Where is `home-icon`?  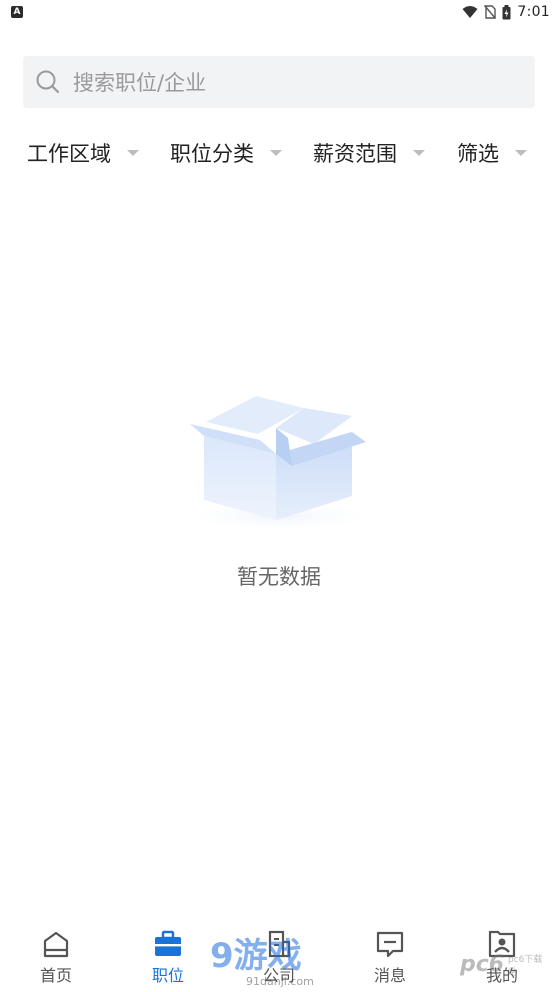
home-icon is located at coordinates (56, 944).